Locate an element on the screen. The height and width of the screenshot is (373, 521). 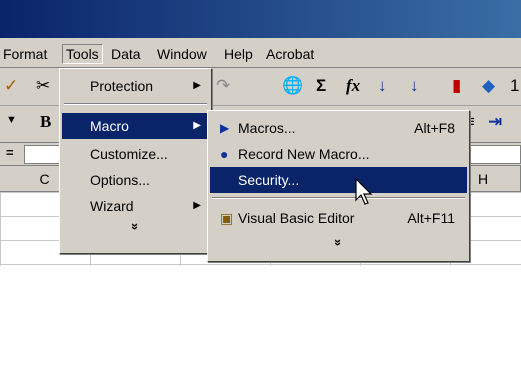
chart-wizard-icon: ▮ is located at coordinates (456, 86).